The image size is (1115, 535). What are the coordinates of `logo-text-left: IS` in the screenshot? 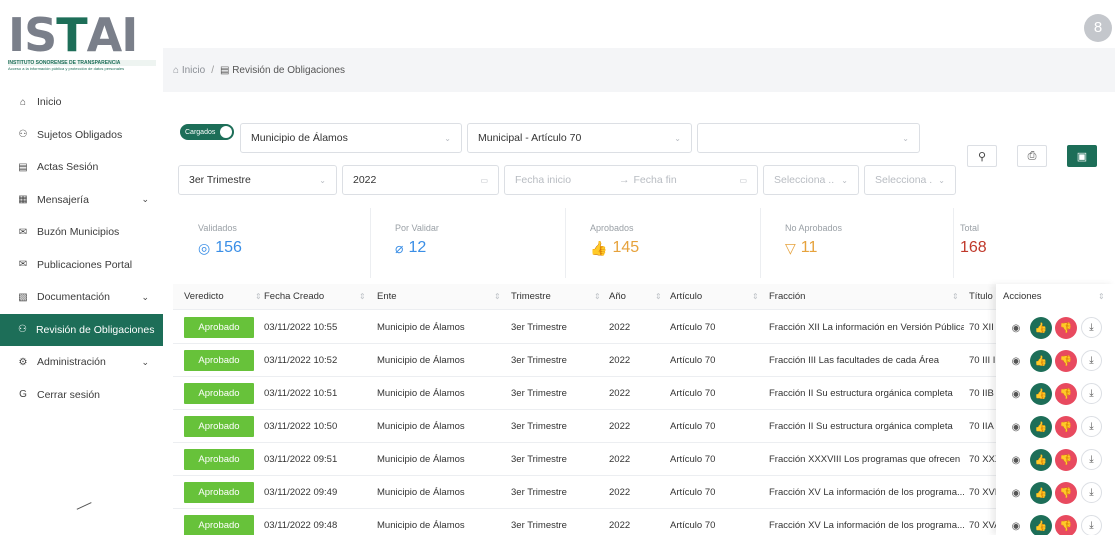 It's located at (32, 35).